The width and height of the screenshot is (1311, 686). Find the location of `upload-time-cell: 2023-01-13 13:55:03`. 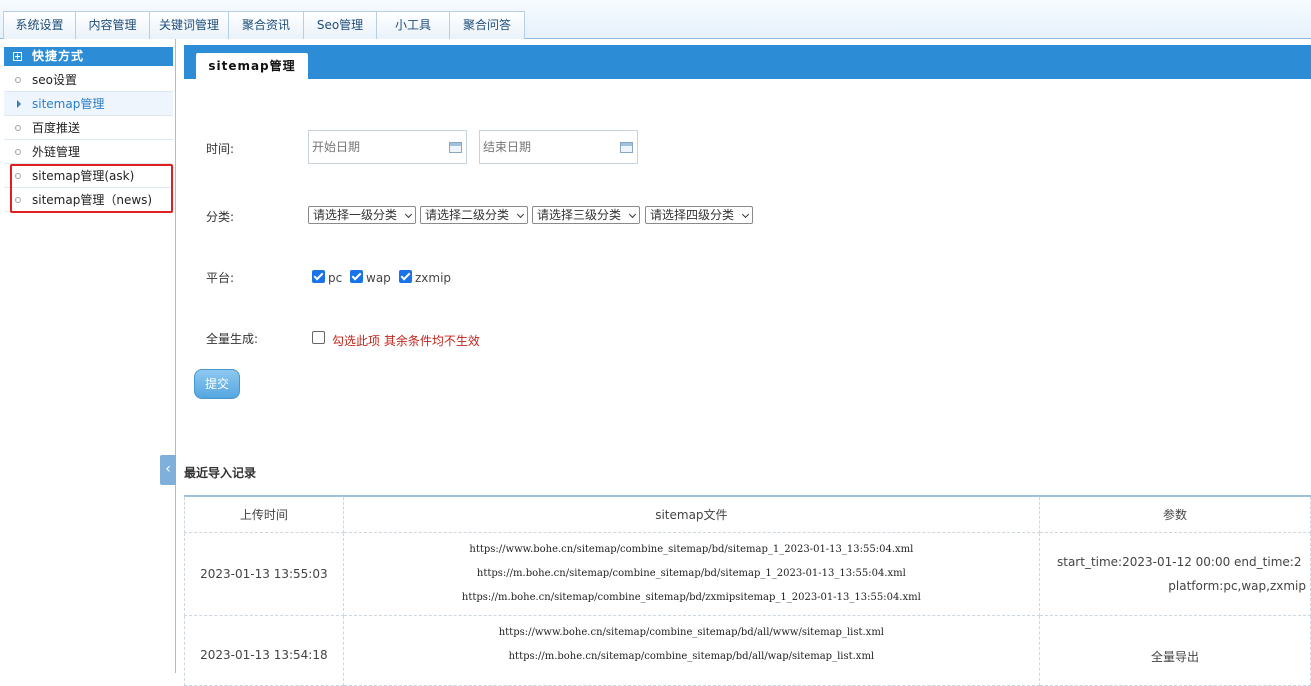

upload-time-cell: 2023-01-13 13:55:03 is located at coordinates (264, 573).